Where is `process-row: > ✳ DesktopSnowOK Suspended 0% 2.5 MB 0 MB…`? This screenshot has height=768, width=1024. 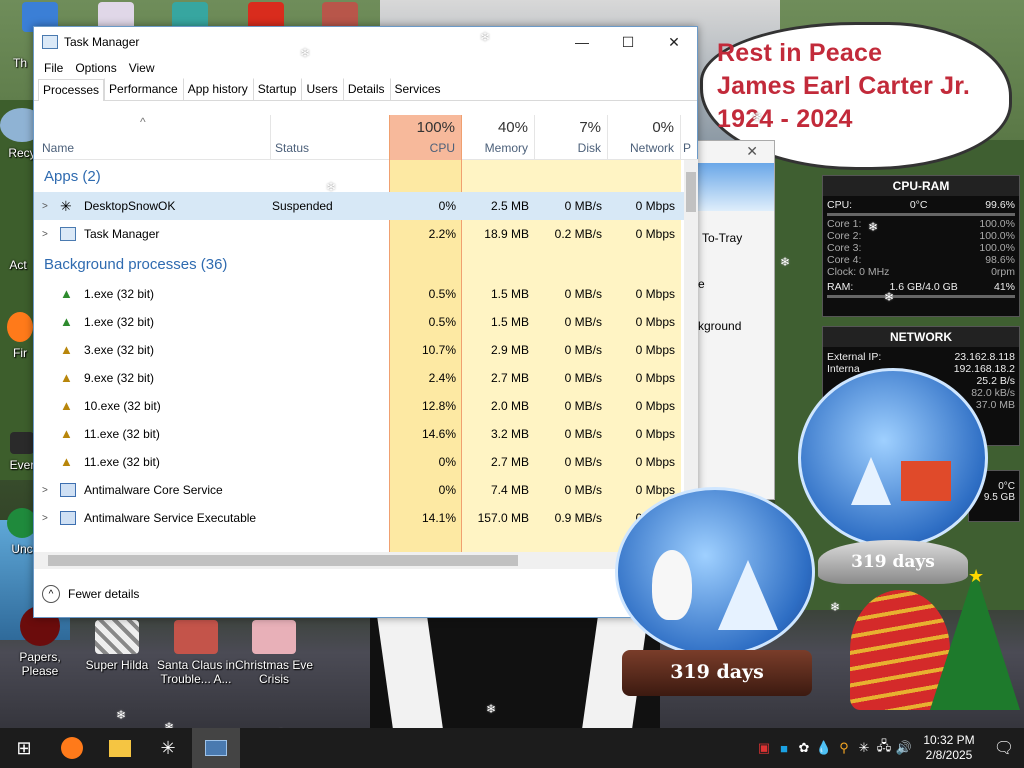
process-row: > ✳ DesktopSnowOK Suspended 0% 2.5 MB 0 MB… is located at coordinates (359, 206).